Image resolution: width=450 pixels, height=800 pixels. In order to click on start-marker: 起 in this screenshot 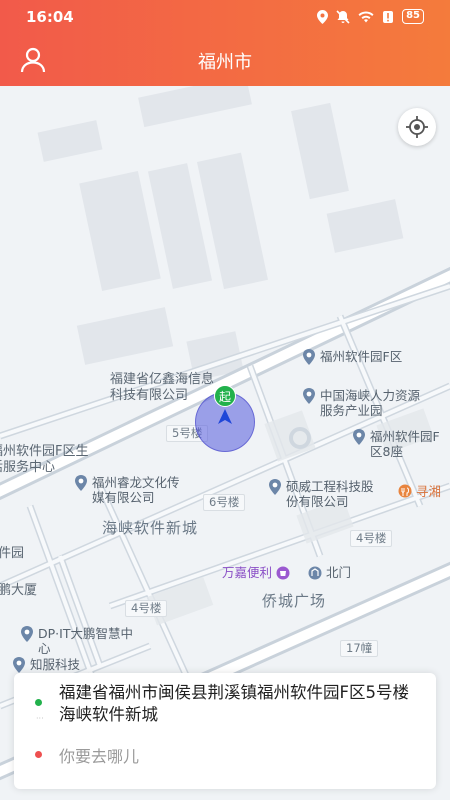, I will do `click(225, 396)`.